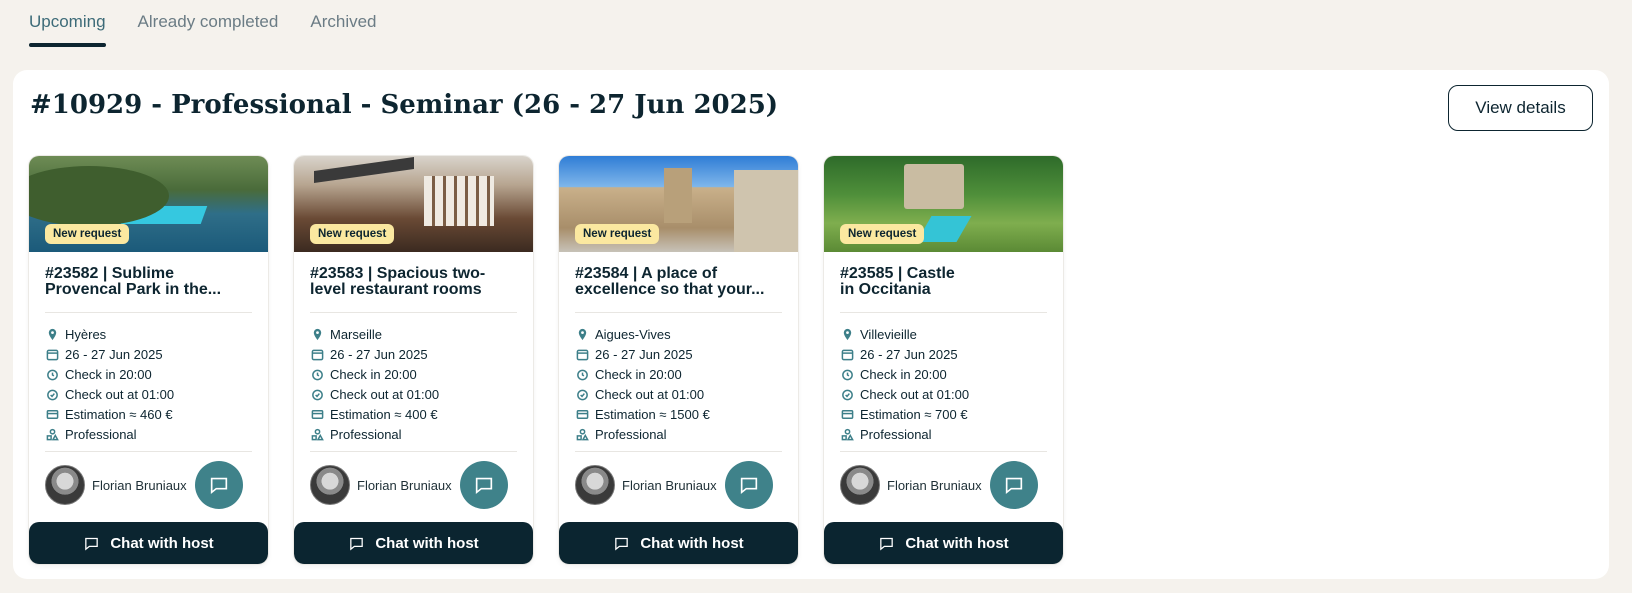 This screenshot has height=593, width=1632. Describe the element at coordinates (1520, 108) in the screenshot. I see `view-details-button: View details` at that location.